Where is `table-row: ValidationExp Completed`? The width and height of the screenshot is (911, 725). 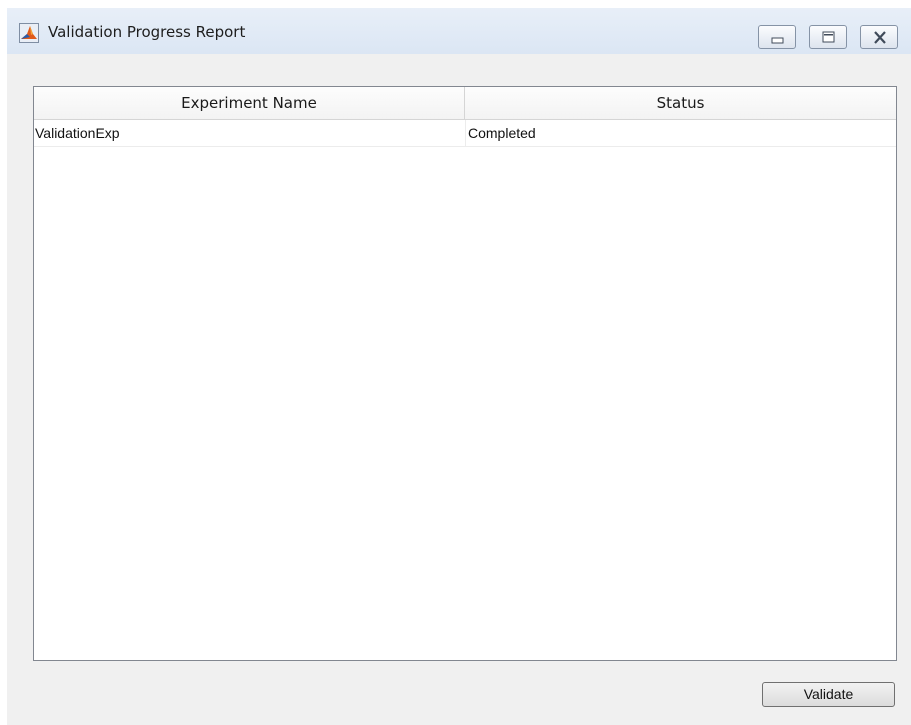
table-row: ValidationExp Completed is located at coordinates (465, 133).